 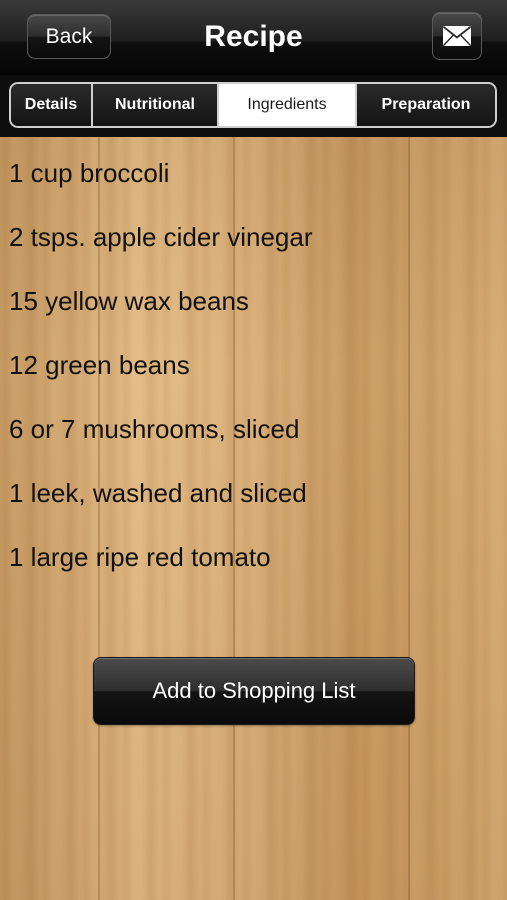 I want to click on tab-nutritional: Nutritional, so click(x=156, y=105).